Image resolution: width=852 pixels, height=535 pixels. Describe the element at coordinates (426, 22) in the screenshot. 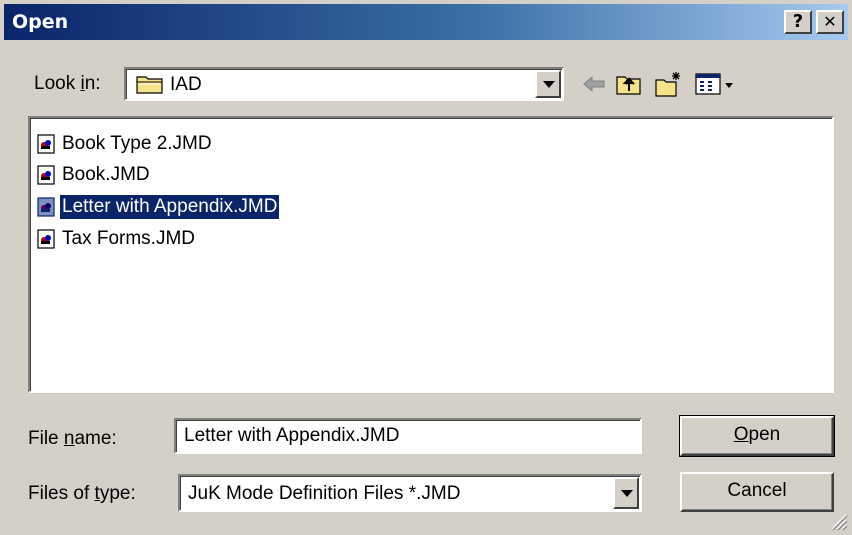

I see `title-bar: Open ? ✕` at that location.